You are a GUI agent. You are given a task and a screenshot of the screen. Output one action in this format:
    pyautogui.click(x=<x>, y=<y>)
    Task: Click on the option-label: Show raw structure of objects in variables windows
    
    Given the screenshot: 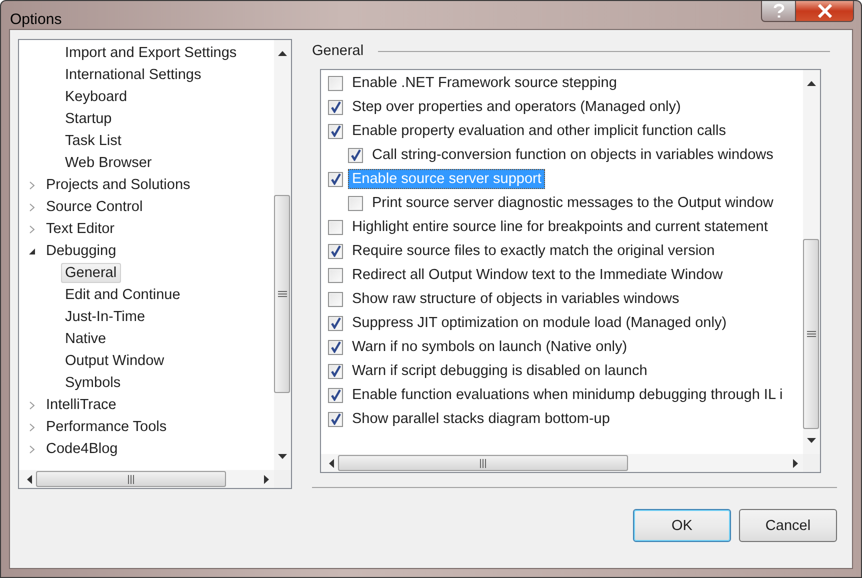 What is the action you would take?
    pyautogui.click(x=516, y=299)
    